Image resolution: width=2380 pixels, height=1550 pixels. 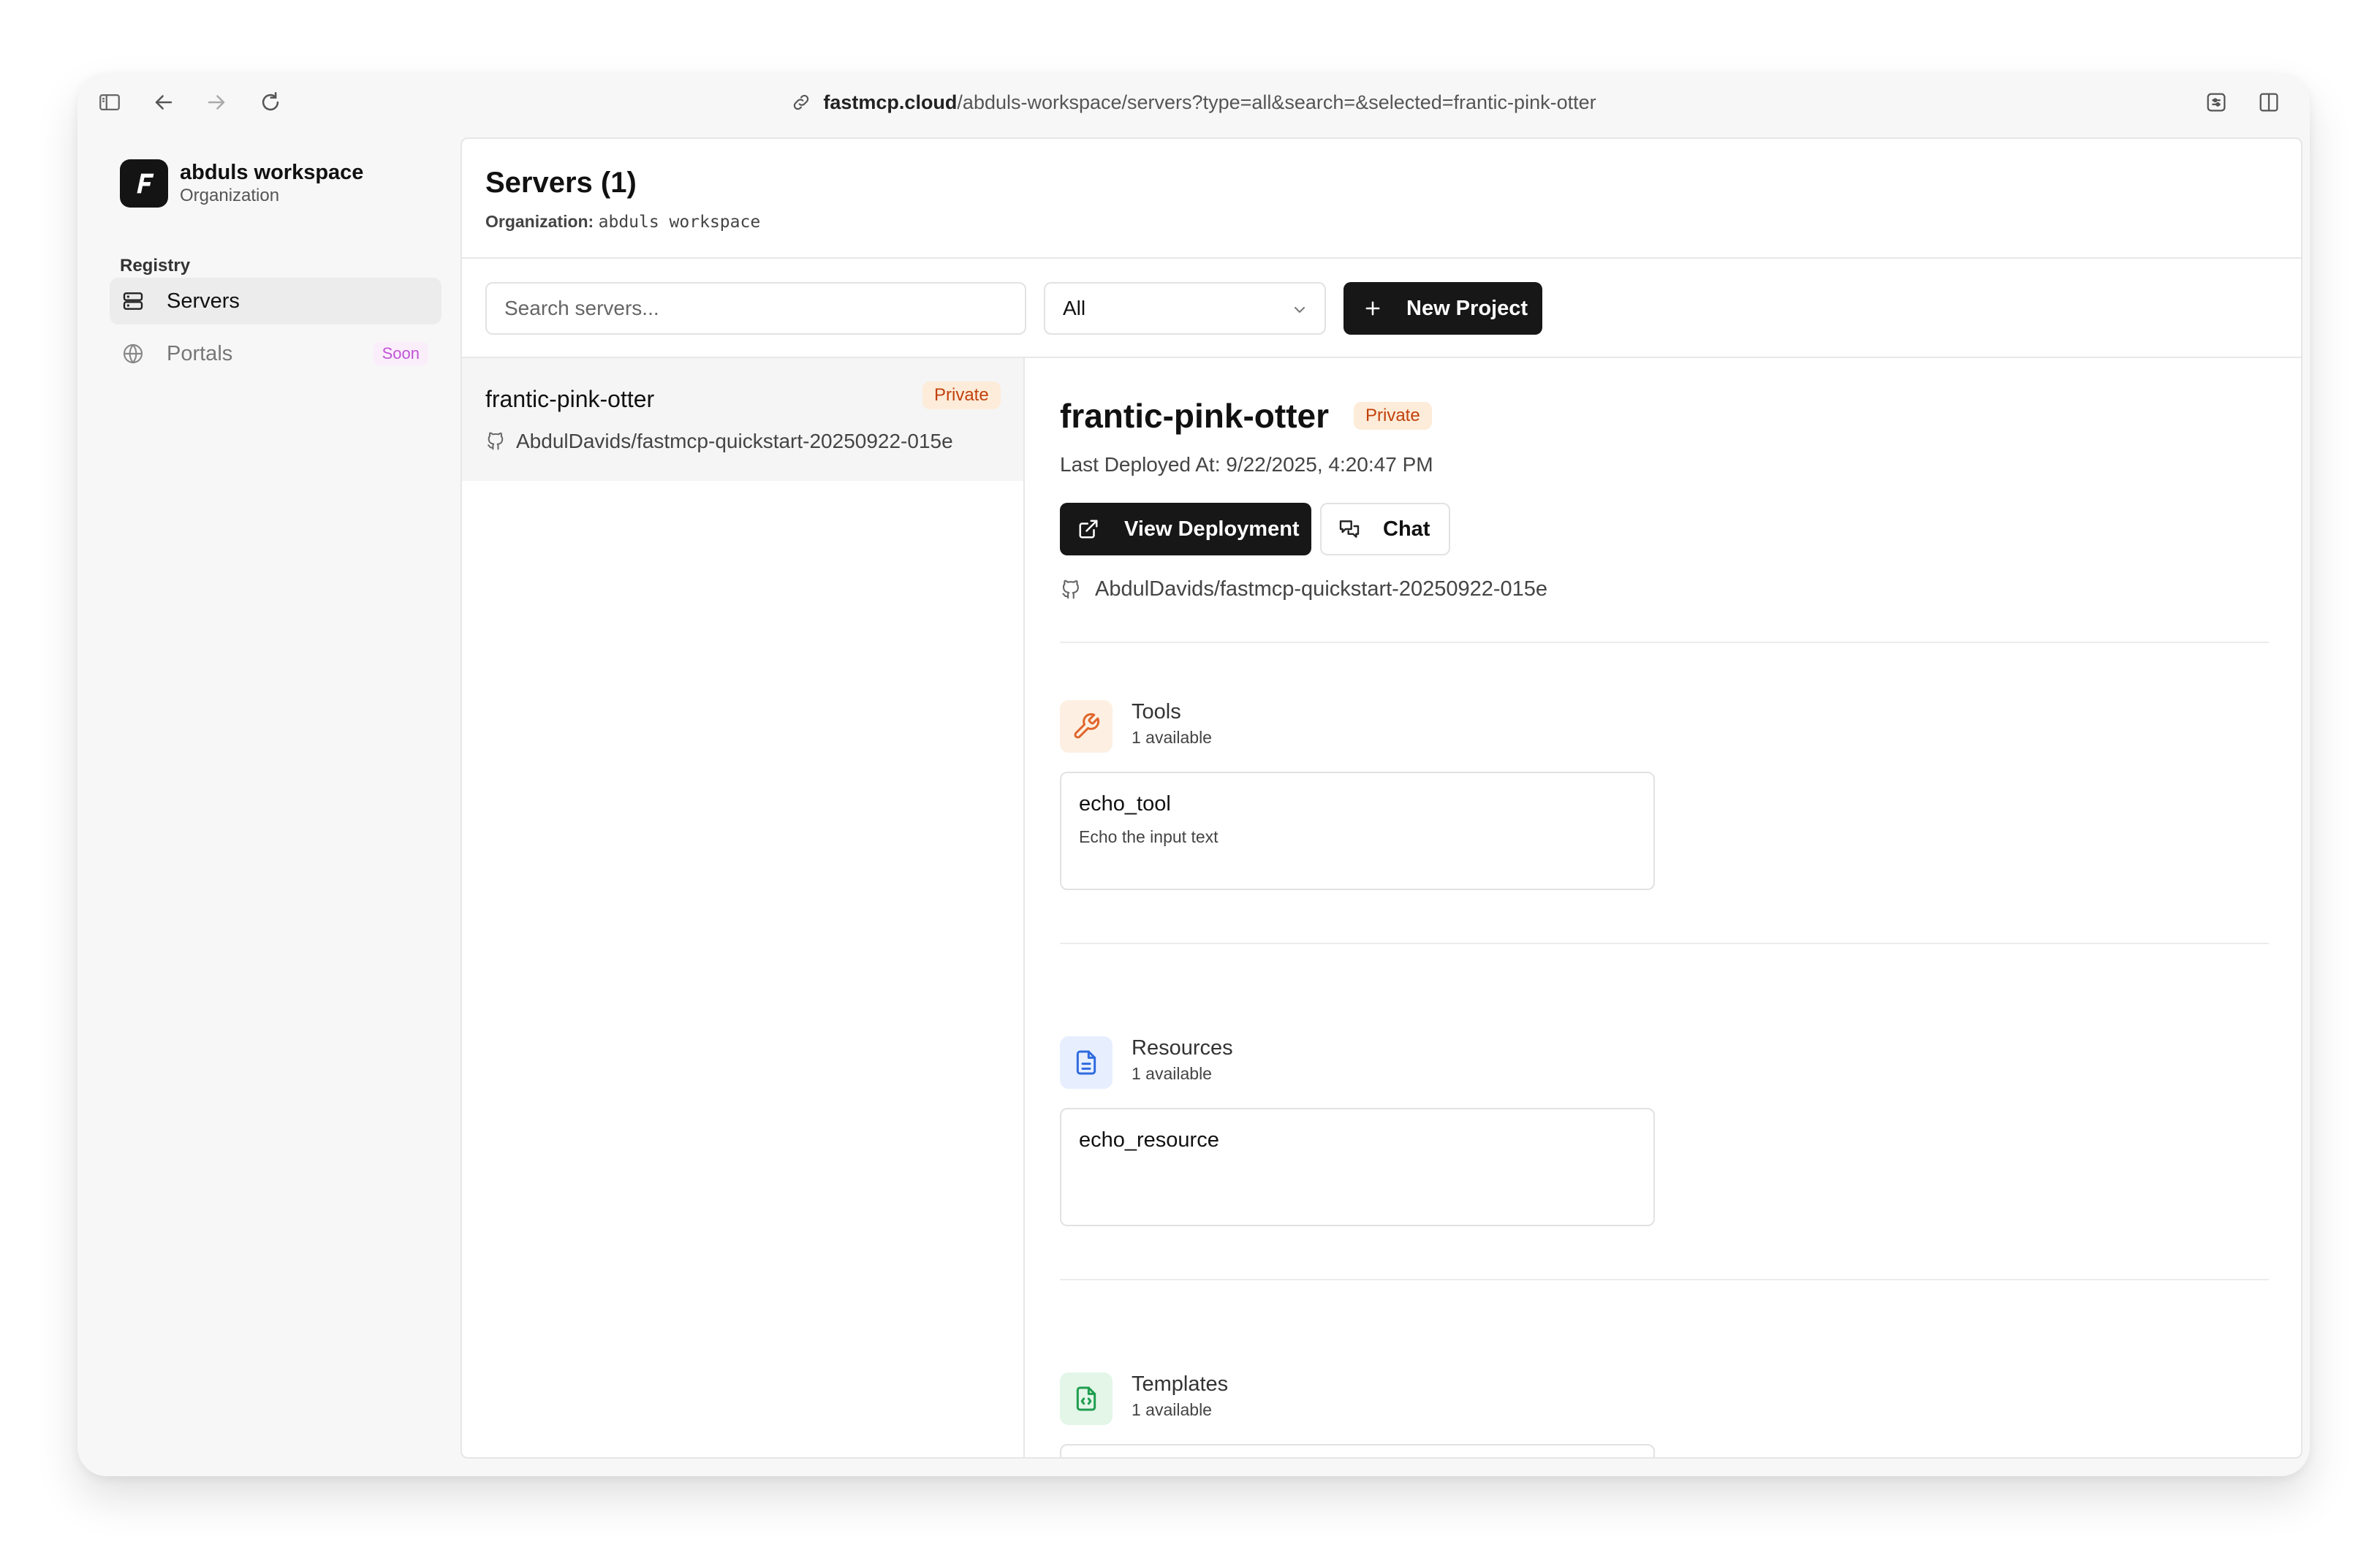 I want to click on workspace-type: Organization, so click(x=230, y=195).